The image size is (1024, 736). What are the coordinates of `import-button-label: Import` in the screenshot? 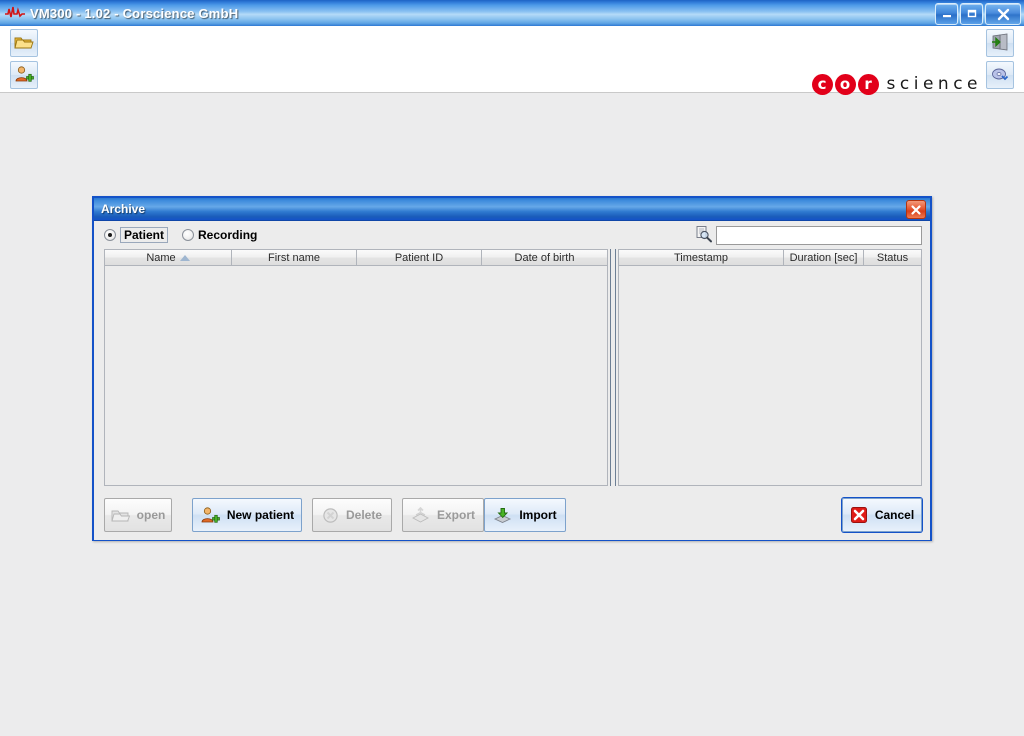 It's located at (538, 515).